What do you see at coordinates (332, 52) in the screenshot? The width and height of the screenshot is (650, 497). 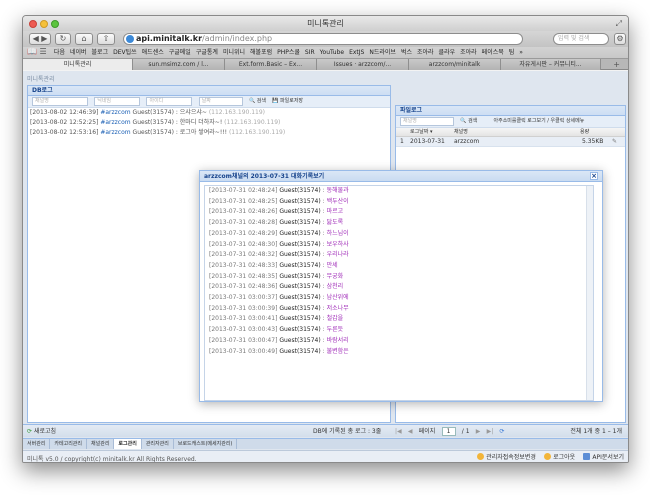 I see `bookmark-item: YouTube` at bounding box center [332, 52].